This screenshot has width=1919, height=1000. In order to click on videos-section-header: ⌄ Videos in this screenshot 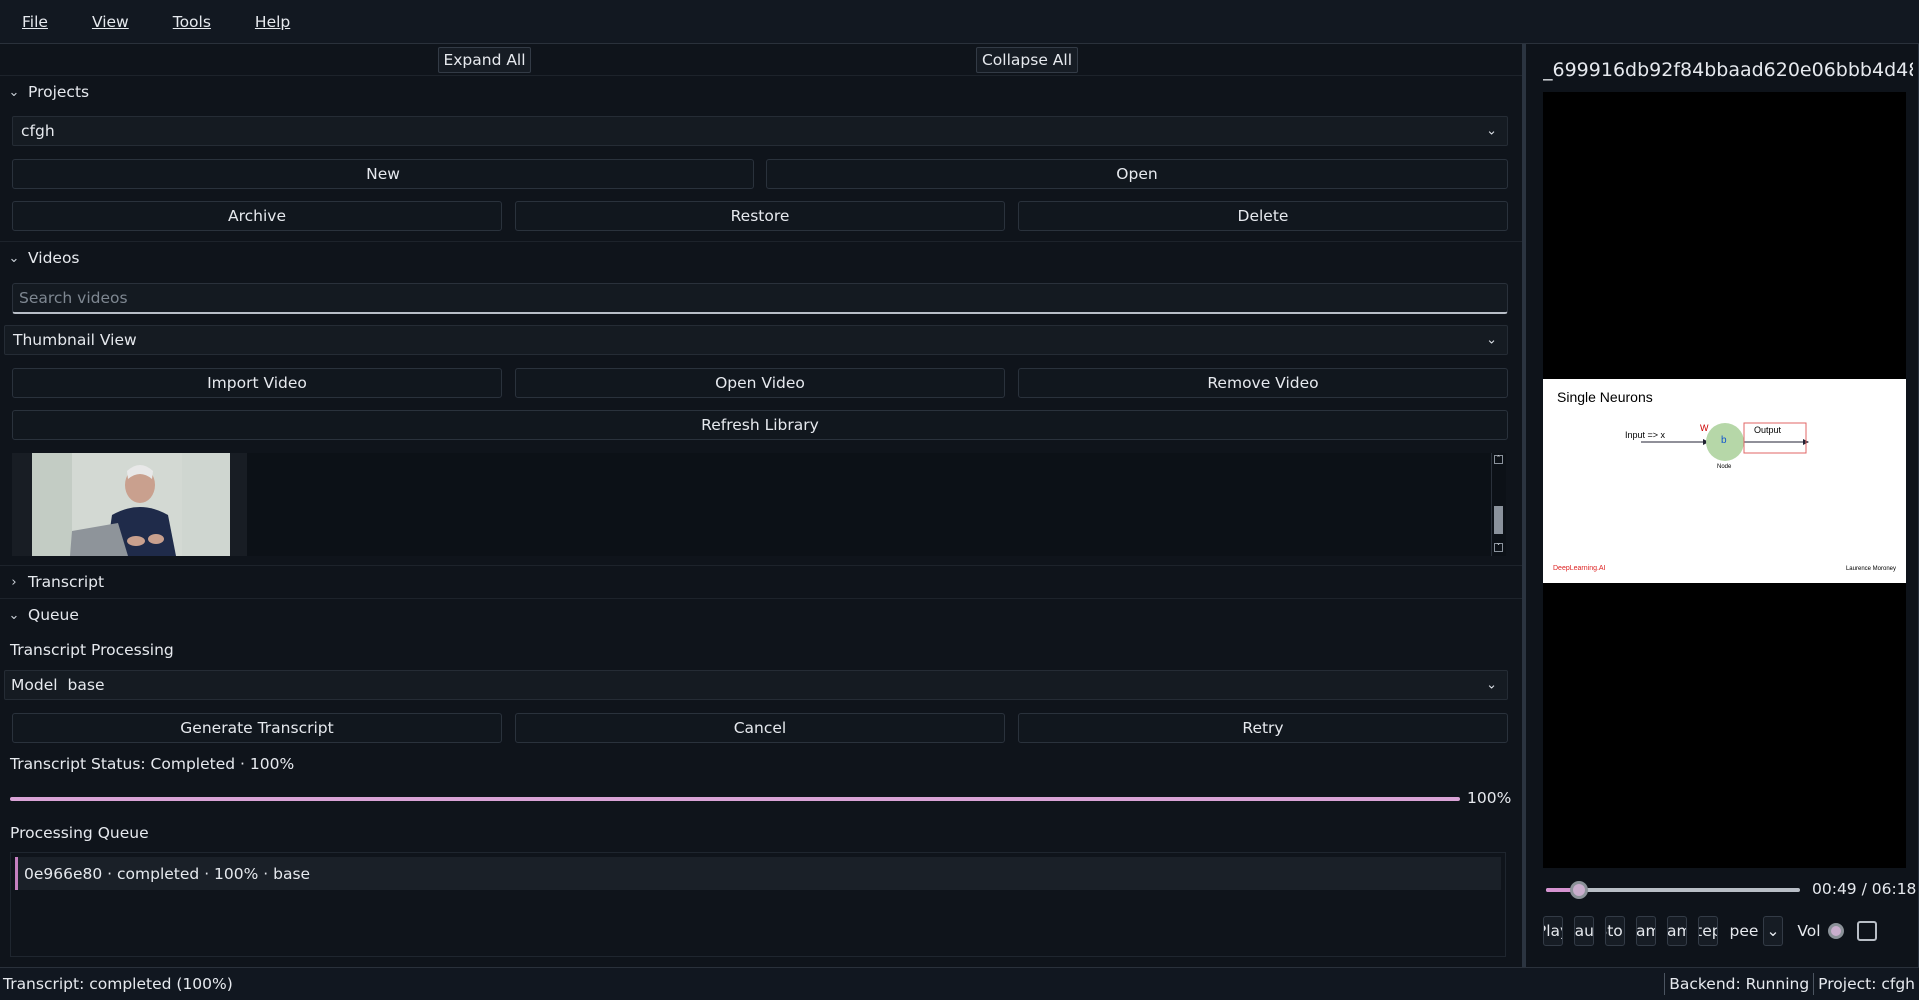, I will do `click(761, 257)`.